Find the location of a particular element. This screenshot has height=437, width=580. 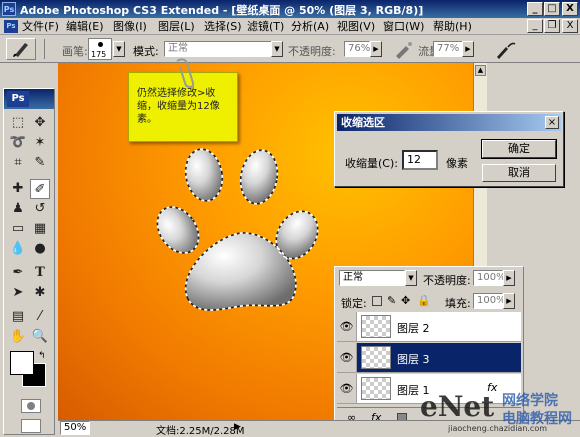

menu-file: 文件(F) is located at coordinates (40, 26).